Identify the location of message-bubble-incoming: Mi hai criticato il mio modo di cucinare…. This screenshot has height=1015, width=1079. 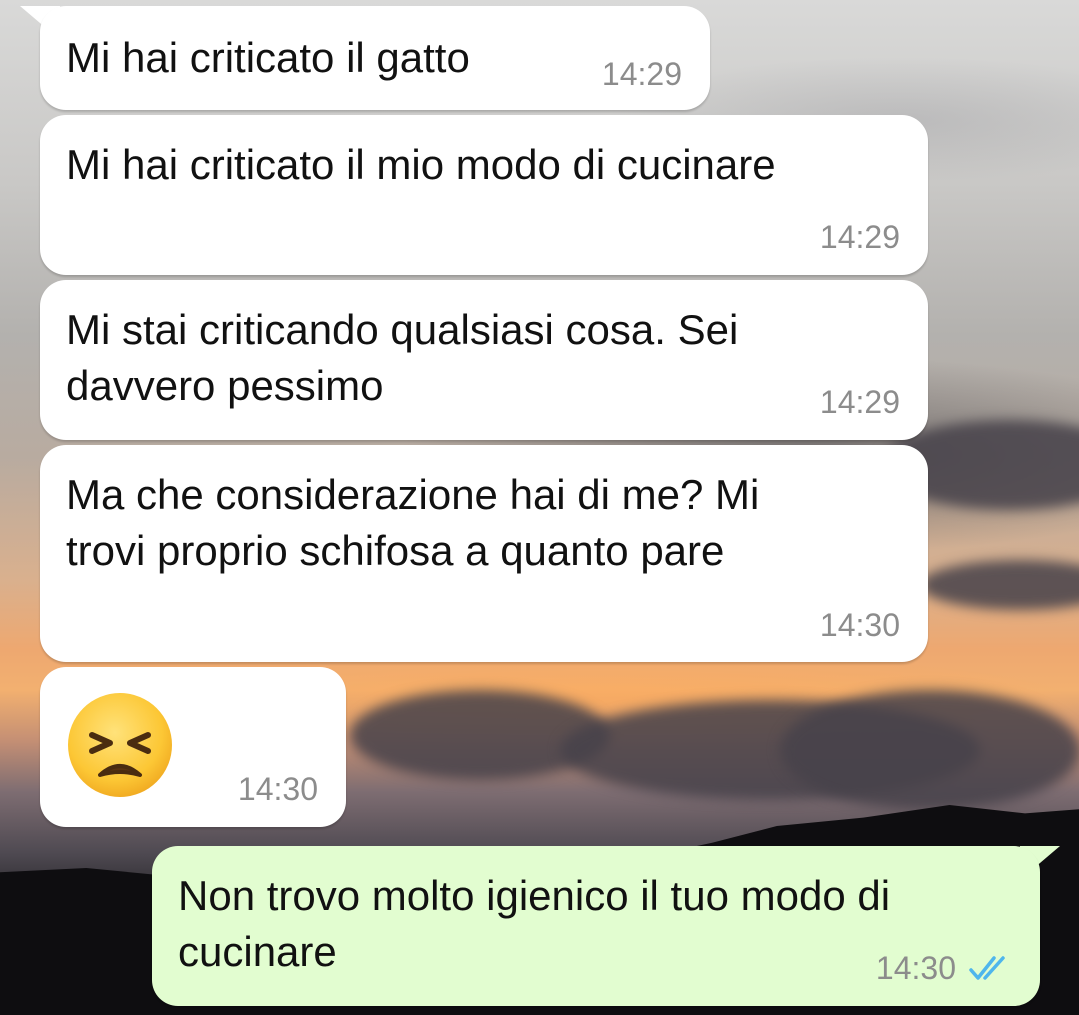
(484, 195).